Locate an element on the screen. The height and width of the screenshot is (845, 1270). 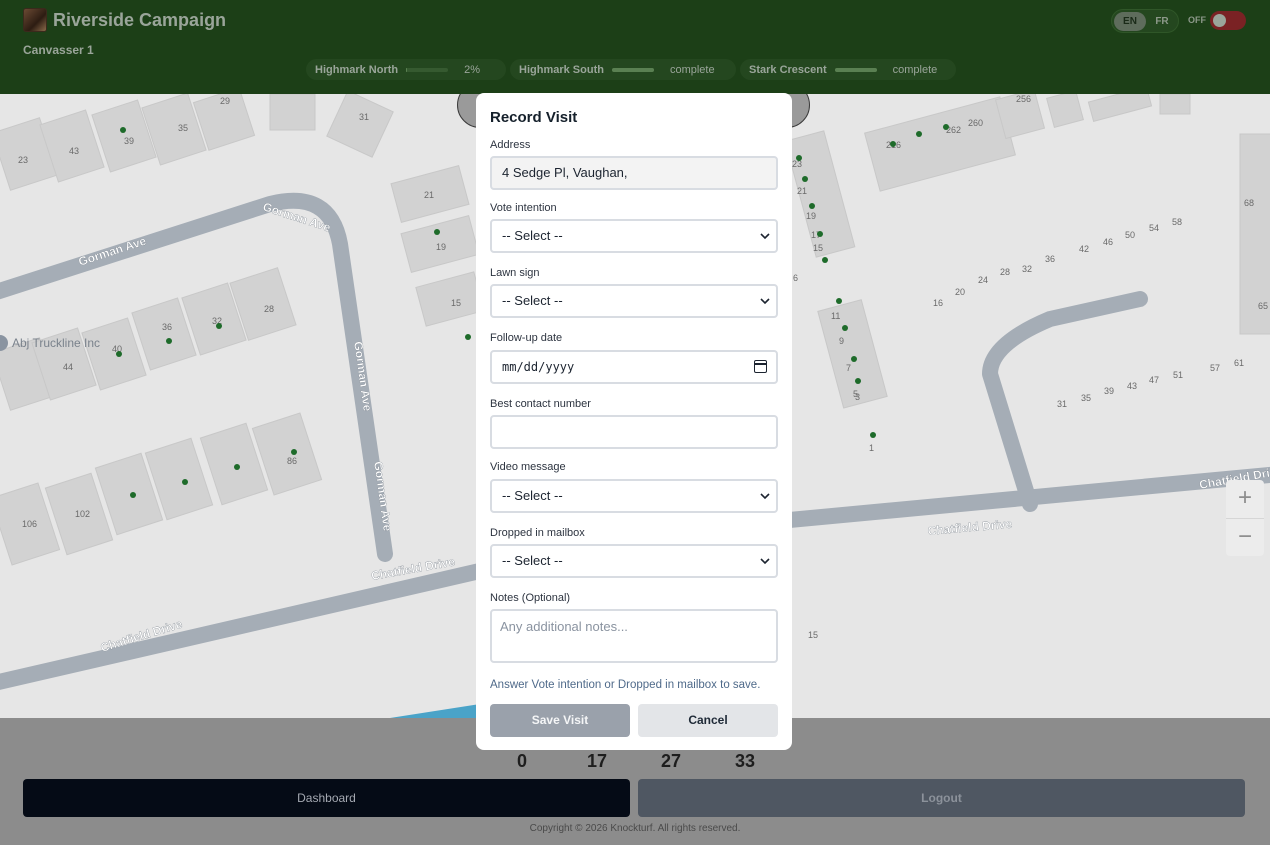
territory-pill: Highmark North 2% is located at coordinates (406, 69).